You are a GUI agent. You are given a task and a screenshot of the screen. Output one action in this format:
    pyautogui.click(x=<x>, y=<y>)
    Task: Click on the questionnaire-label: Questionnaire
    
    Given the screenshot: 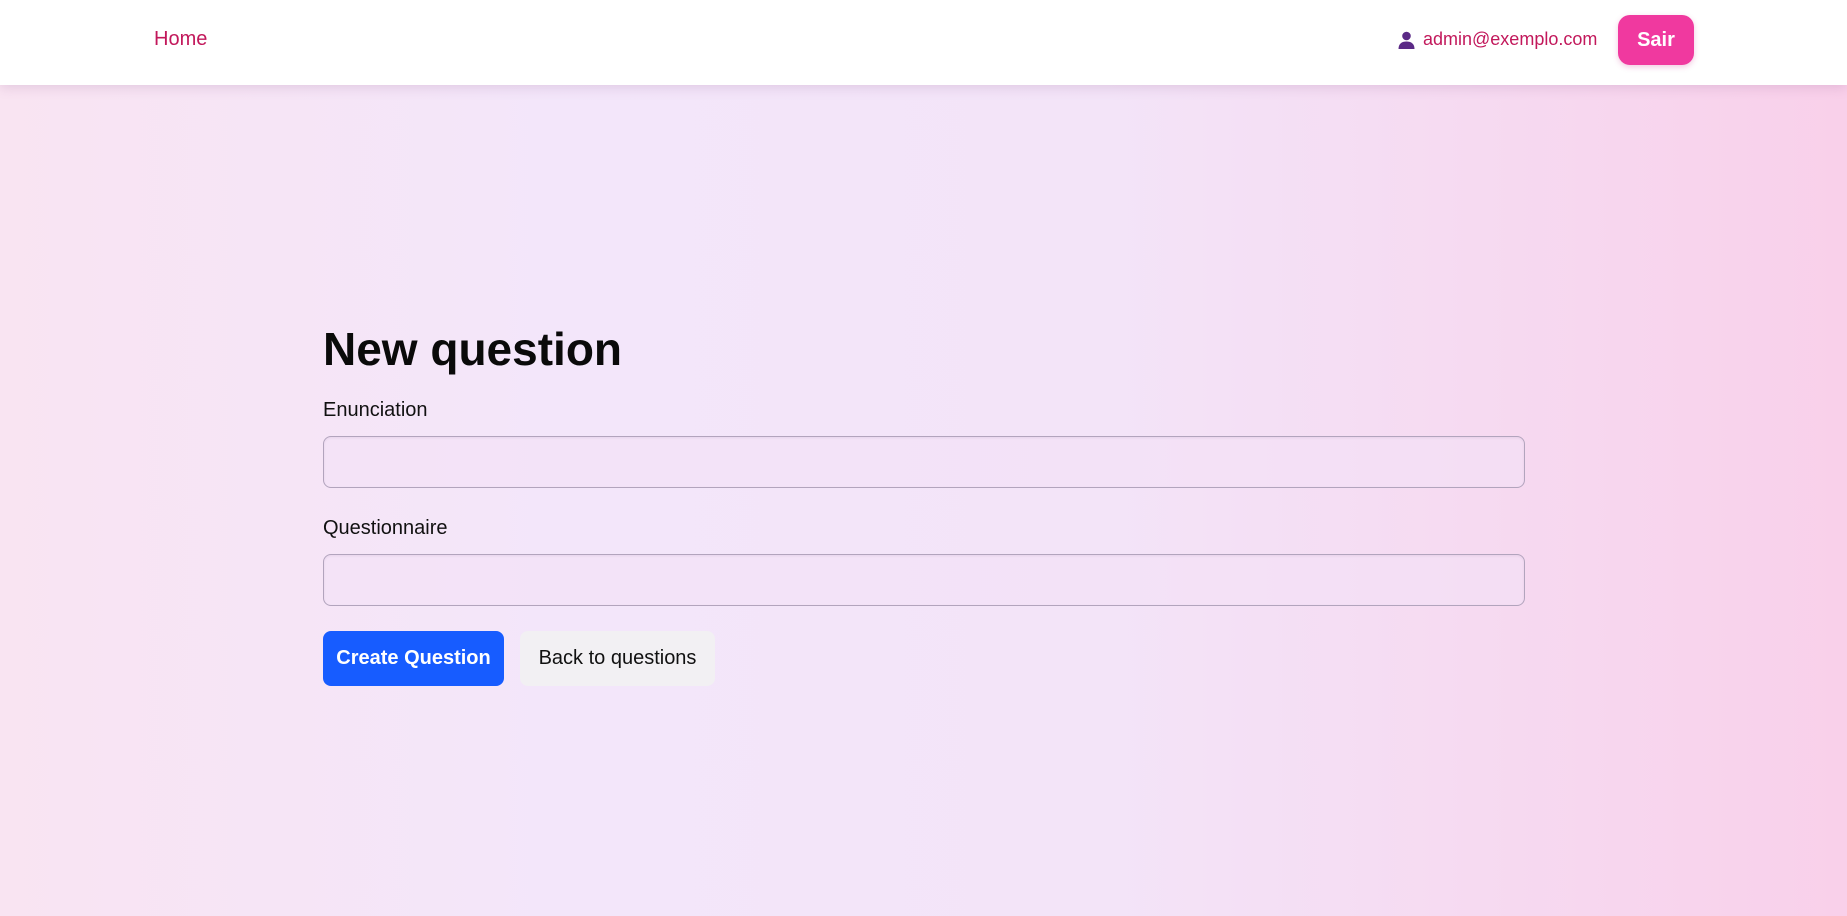 What is the action you would take?
    pyautogui.click(x=385, y=528)
    